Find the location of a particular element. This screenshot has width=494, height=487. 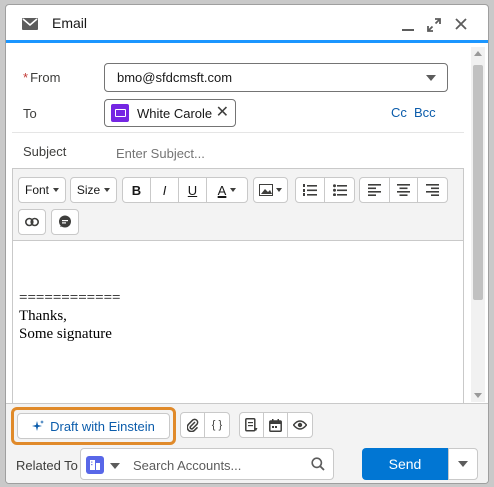

merge-field-icon: { } is located at coordinates (217, 425).